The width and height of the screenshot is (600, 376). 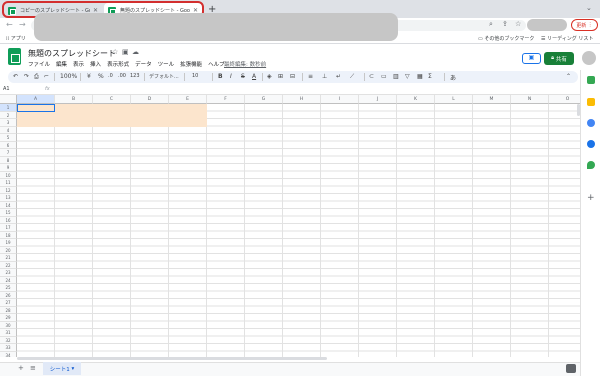 I want to click on currency-format-button: ¥, so click(x=89, y=76).